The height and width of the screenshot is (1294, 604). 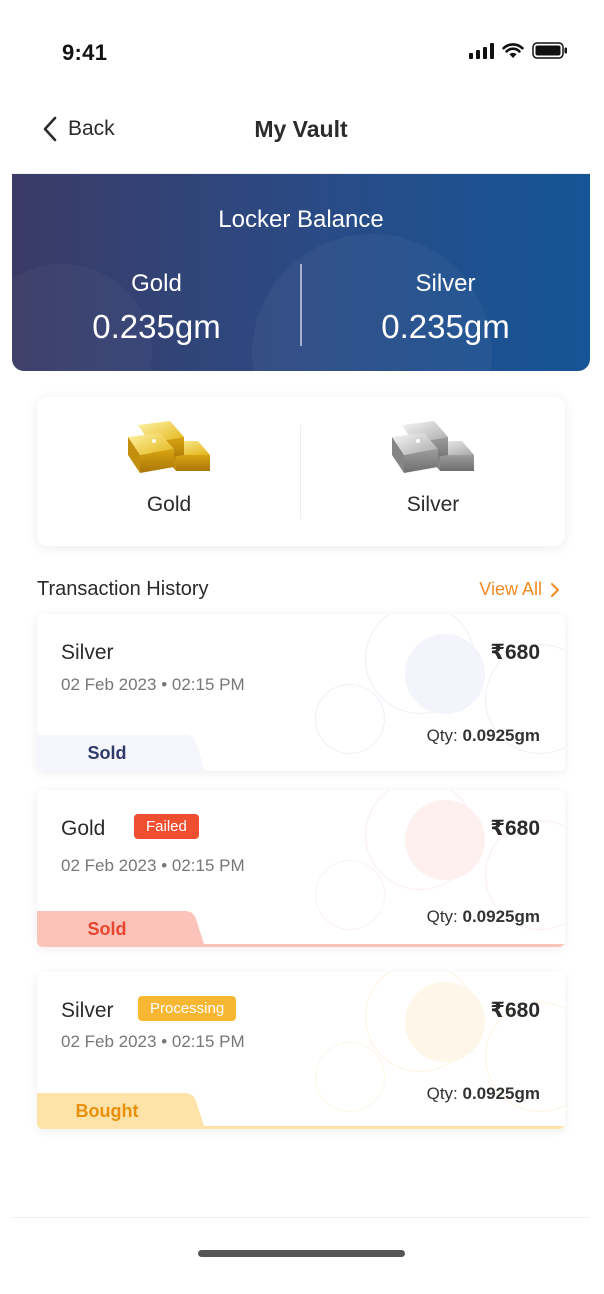 I want to click on view-all-link: View All, so click(x=519, y=589).